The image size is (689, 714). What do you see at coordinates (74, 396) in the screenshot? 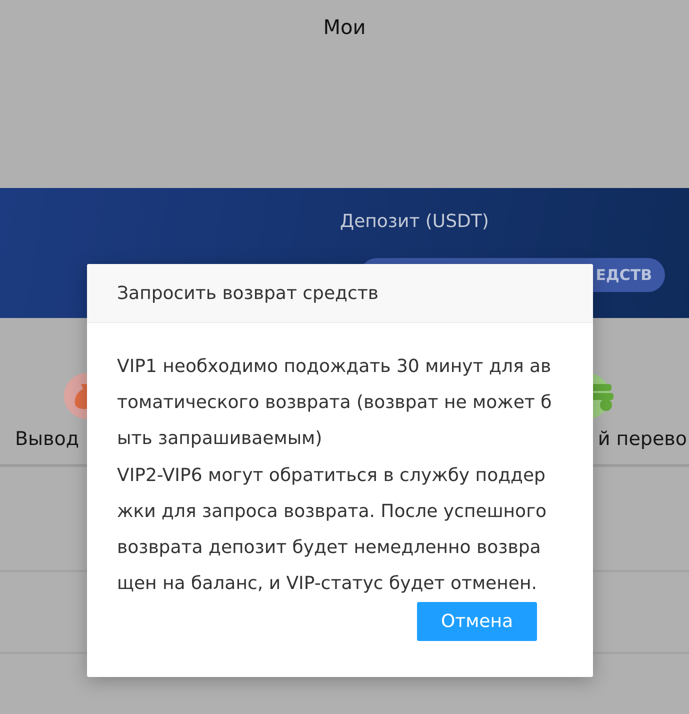
I see `money-bag-icon` at bounding box center [74, 396].